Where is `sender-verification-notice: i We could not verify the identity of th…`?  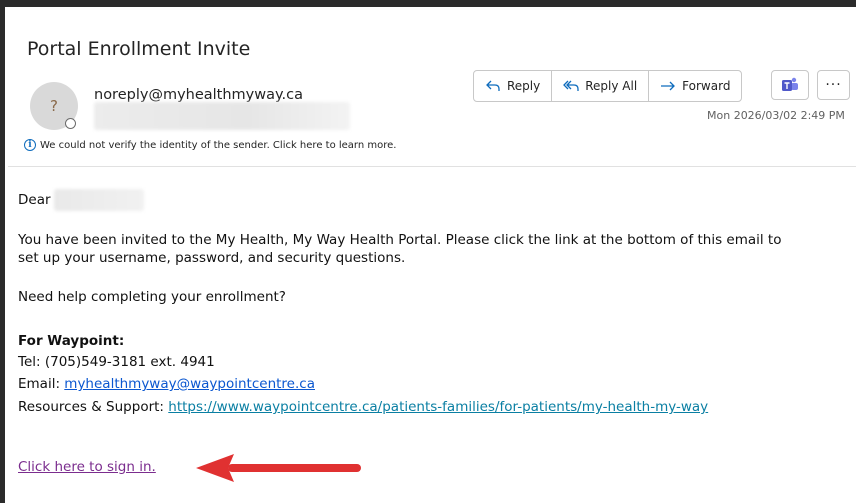 sender-verification-notice: i We could not verify the identity of th… is located at coordinates (210, 145).